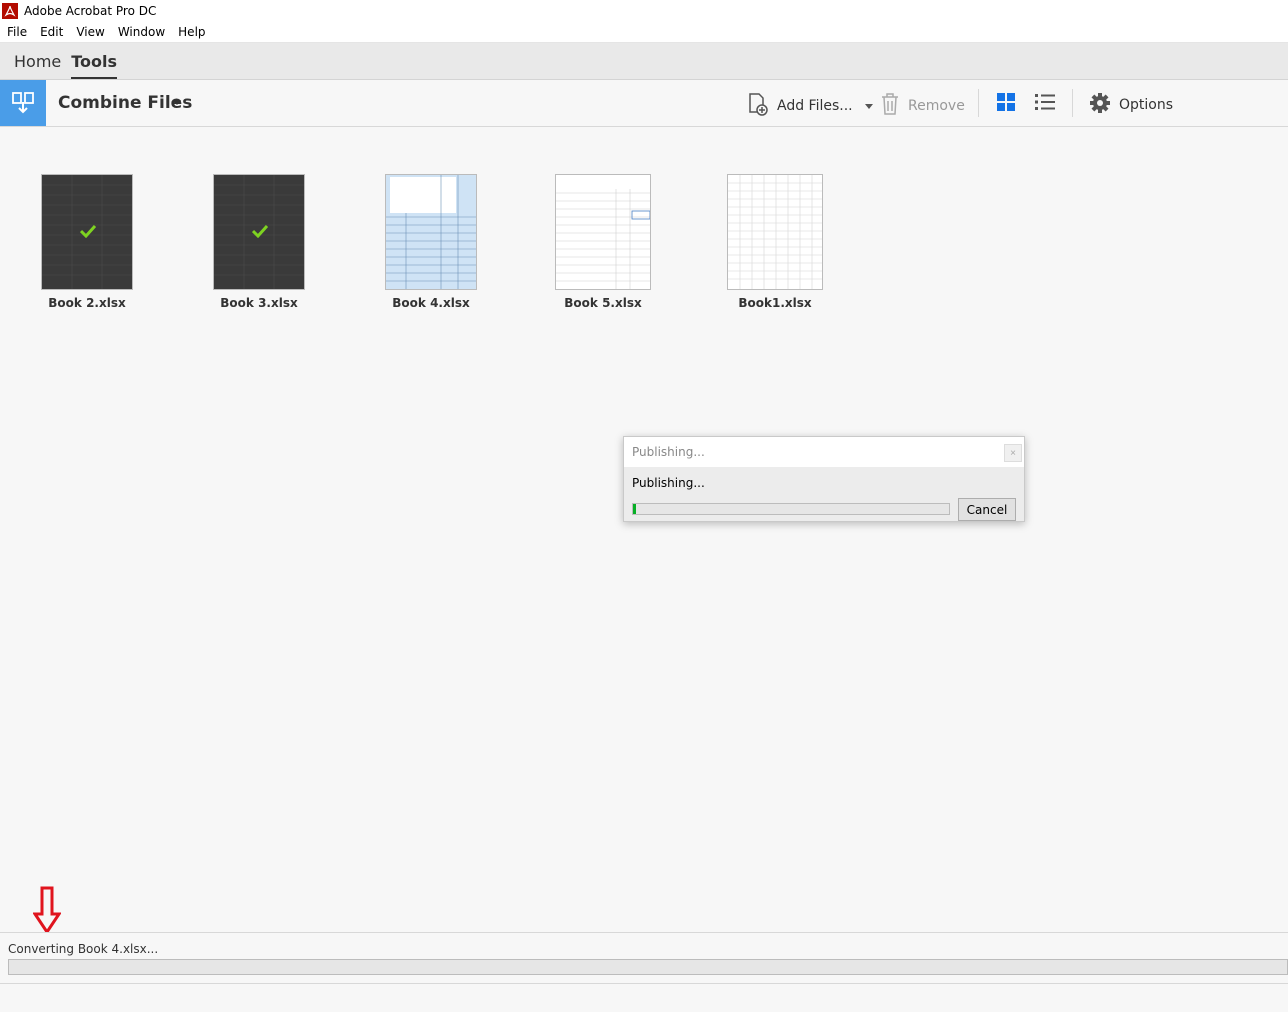 The image size is (1288, 1012). What do you see at coordinates (644, 61) in the screenshot?
I see `tab-bar: Home Tools` at bounding box center [644, 61].